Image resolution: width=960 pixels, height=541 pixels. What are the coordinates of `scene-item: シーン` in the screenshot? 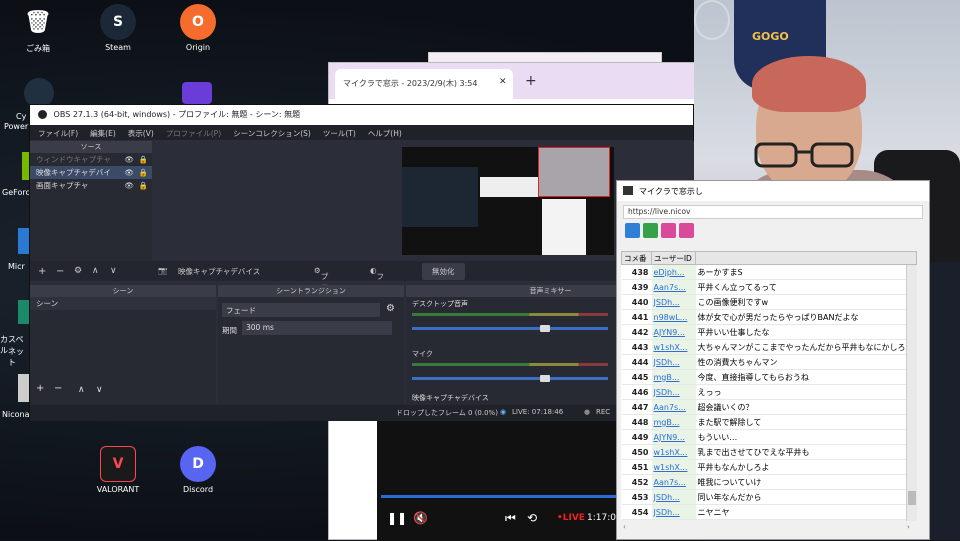 It's located at (123, 303).